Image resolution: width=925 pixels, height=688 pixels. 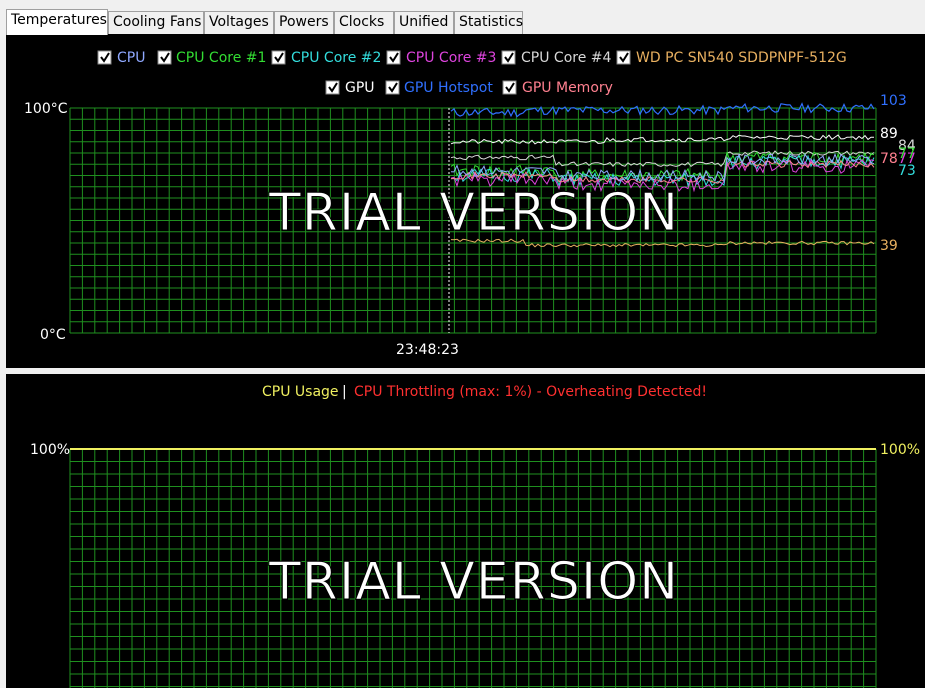 I want to click on end-value-gpu-hotspot: 103, so click(x=893, y=101).